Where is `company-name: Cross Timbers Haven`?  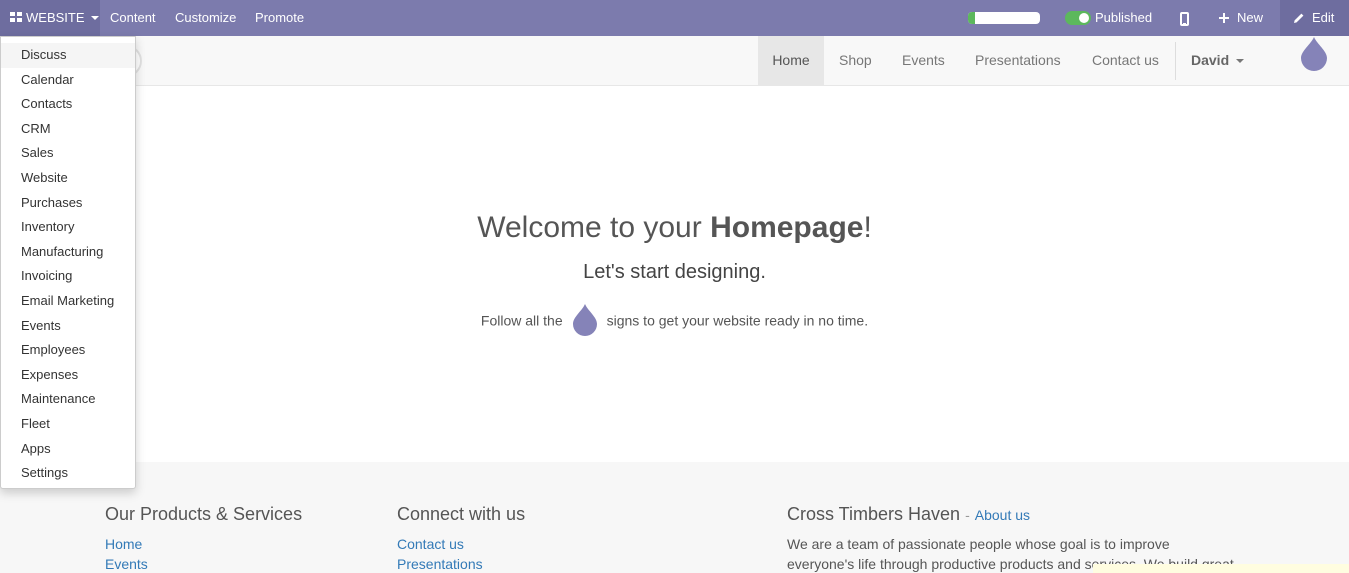
company-name: Cross Timbers Haven is located at coordinates (874, 514).